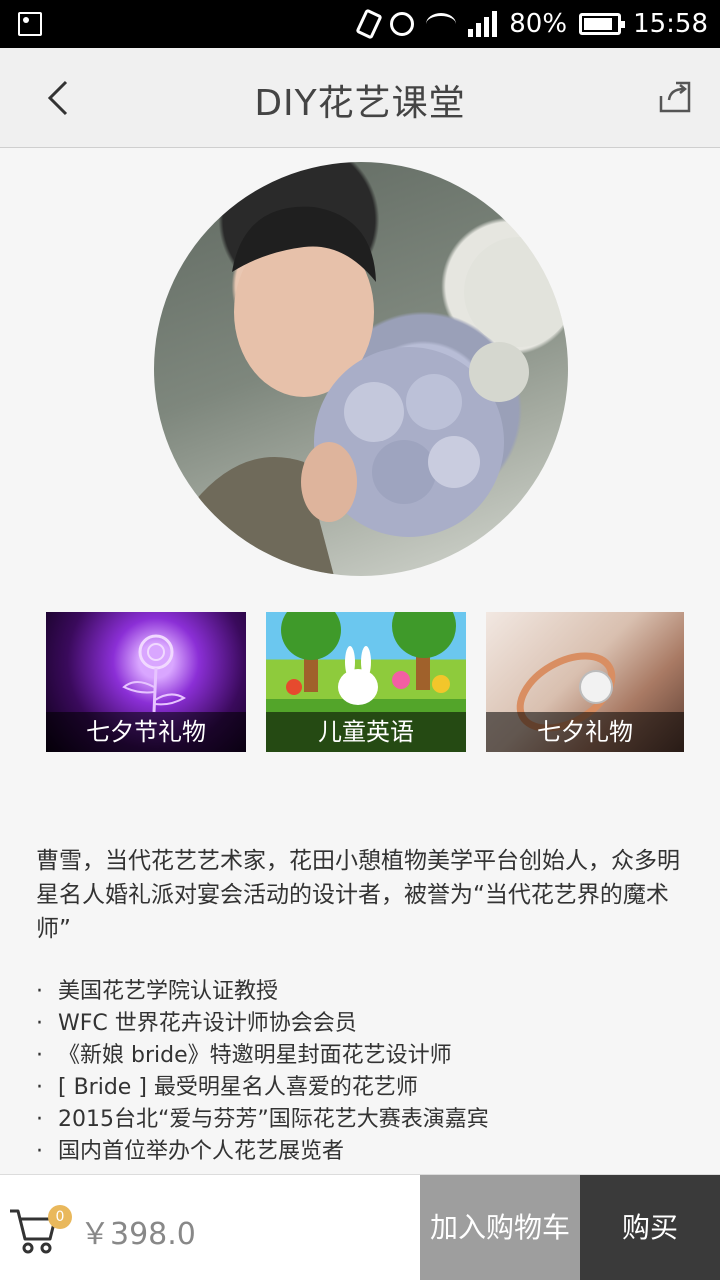  I want to click on share-icon, so click(675, 97).